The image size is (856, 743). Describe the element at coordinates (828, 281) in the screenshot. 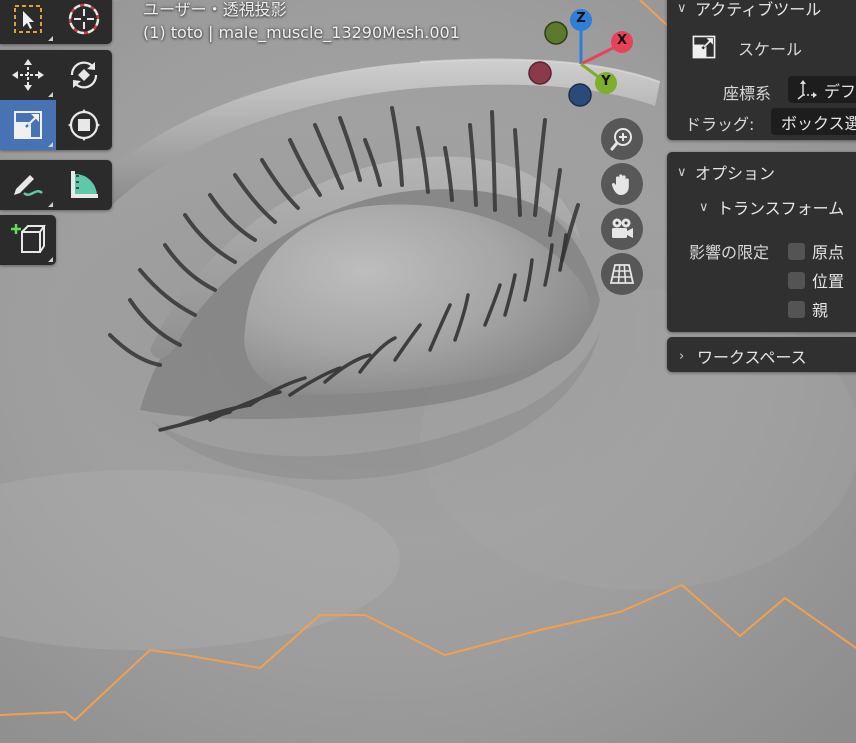

I see `checkbox-label: 位置` at that location.